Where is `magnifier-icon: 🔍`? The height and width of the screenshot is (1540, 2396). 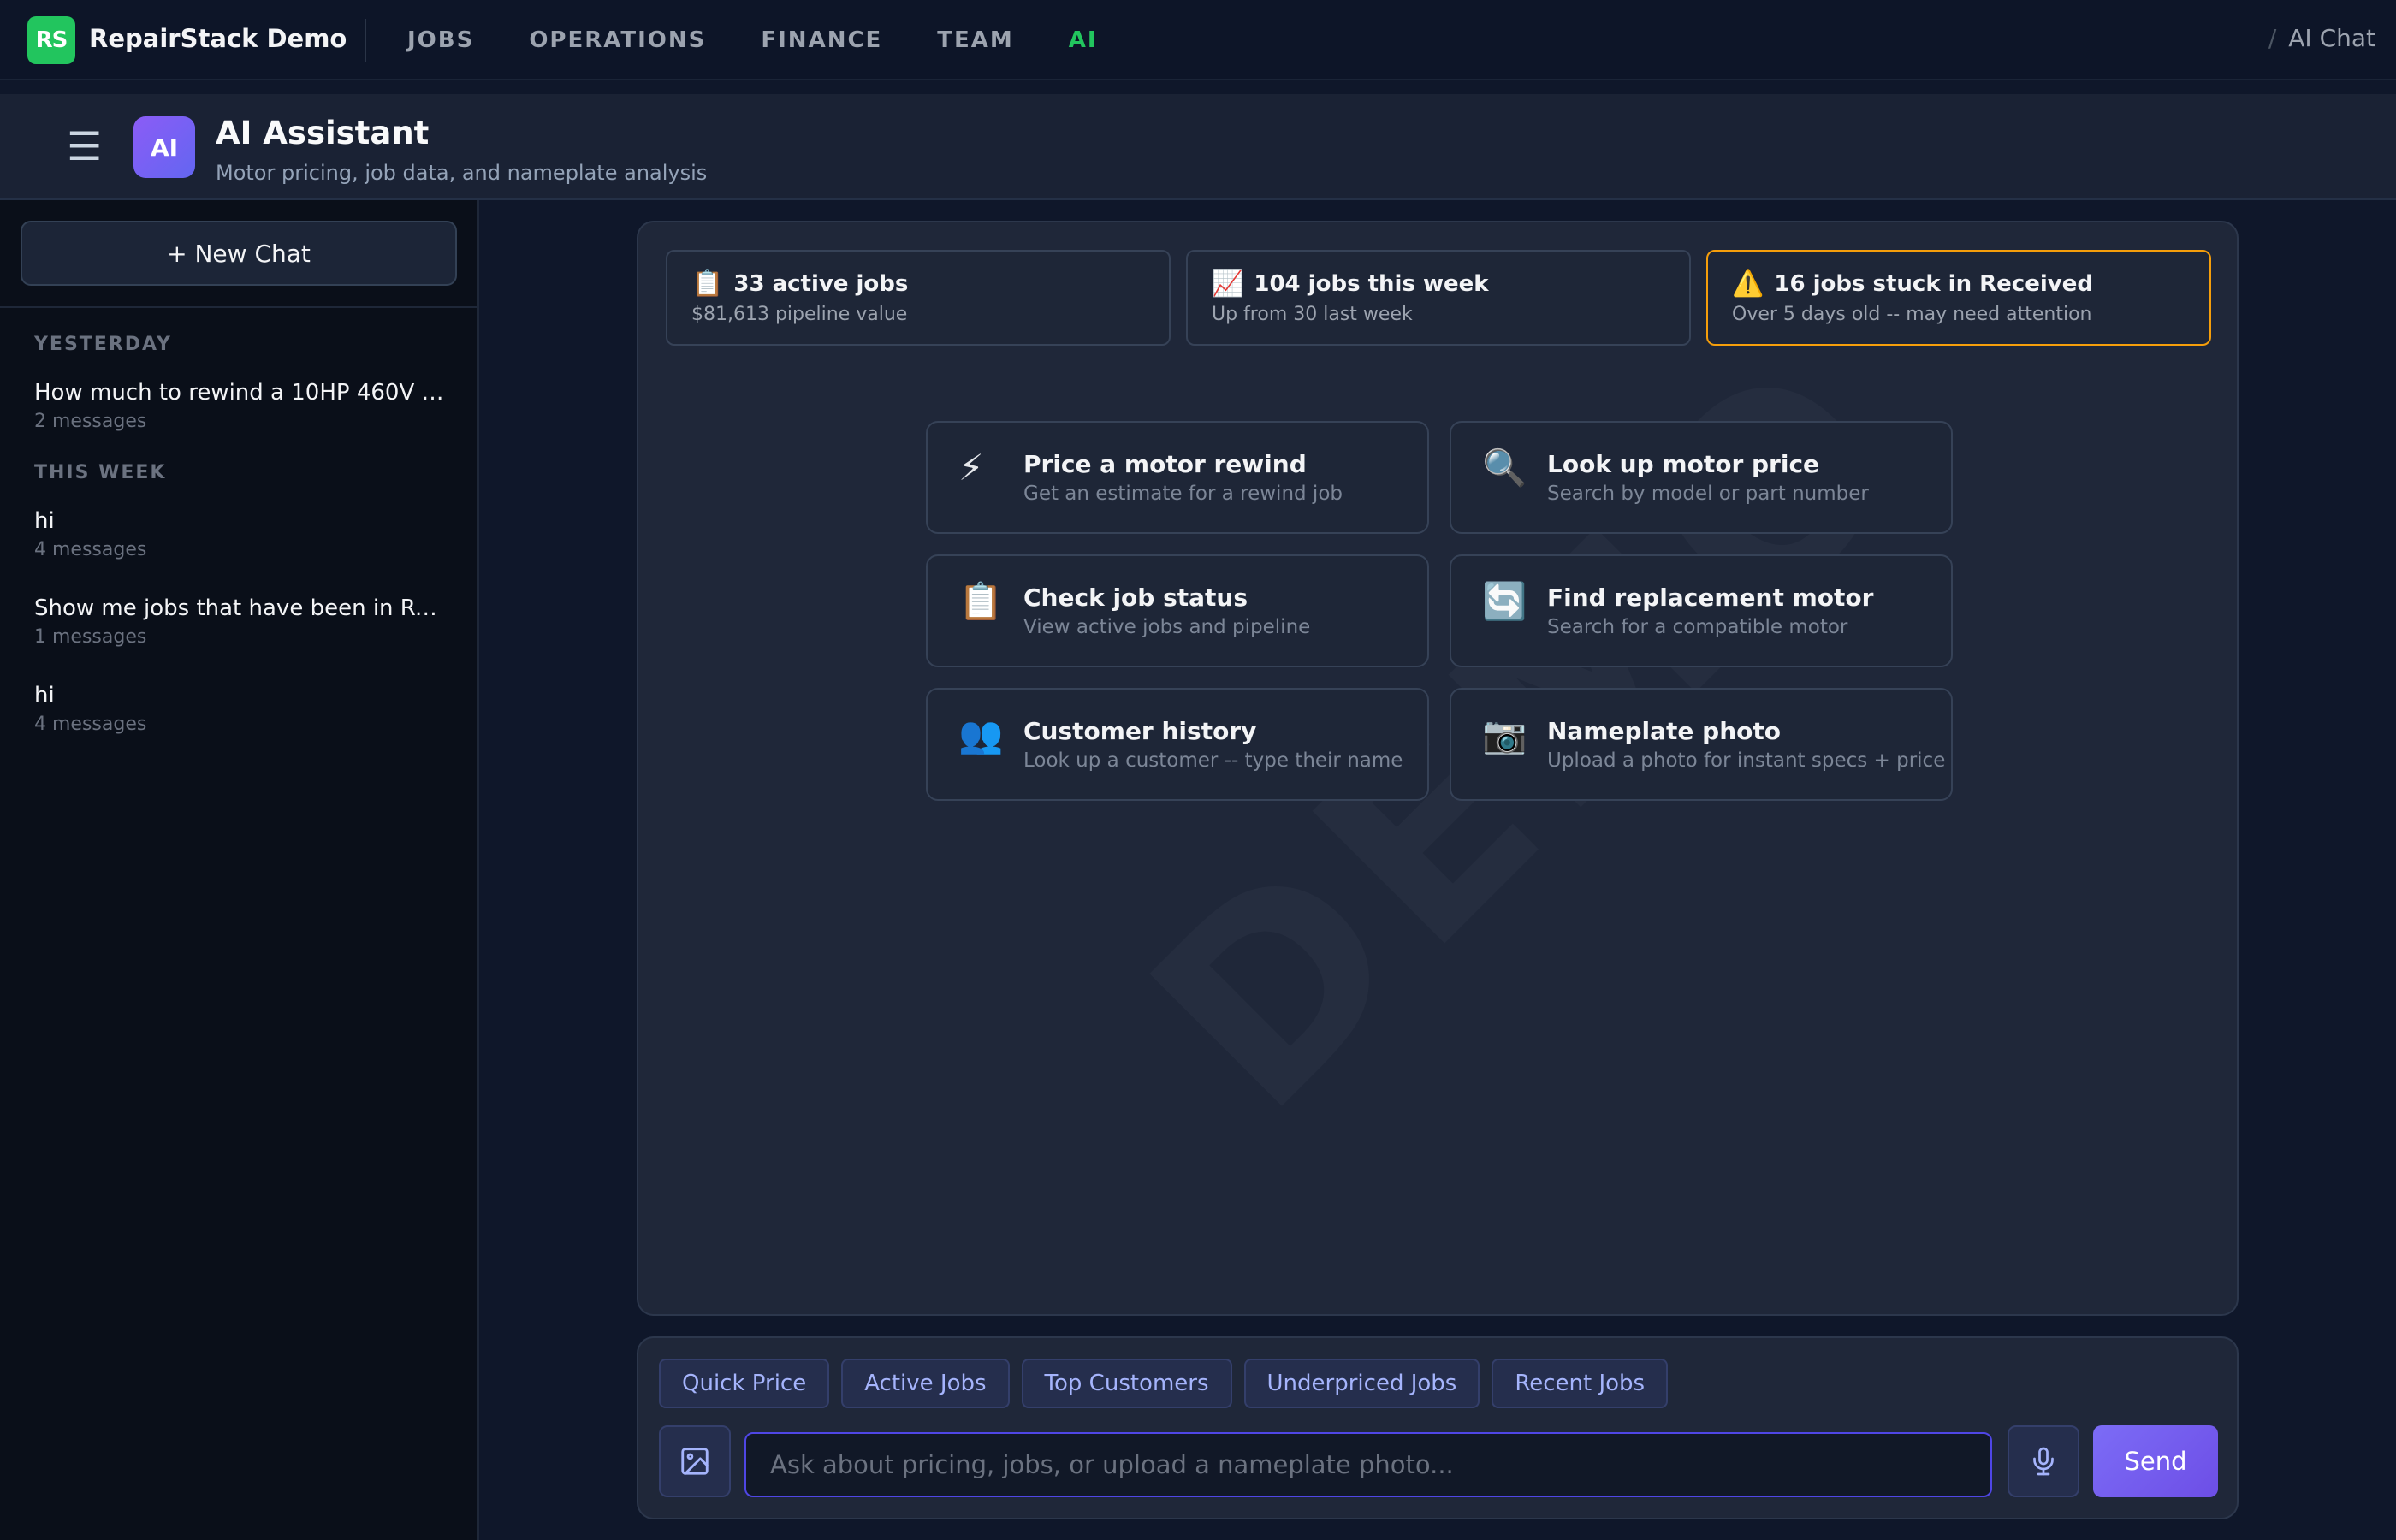
magnifier-icon: 🔍 is located at coordinates (1504, 468).